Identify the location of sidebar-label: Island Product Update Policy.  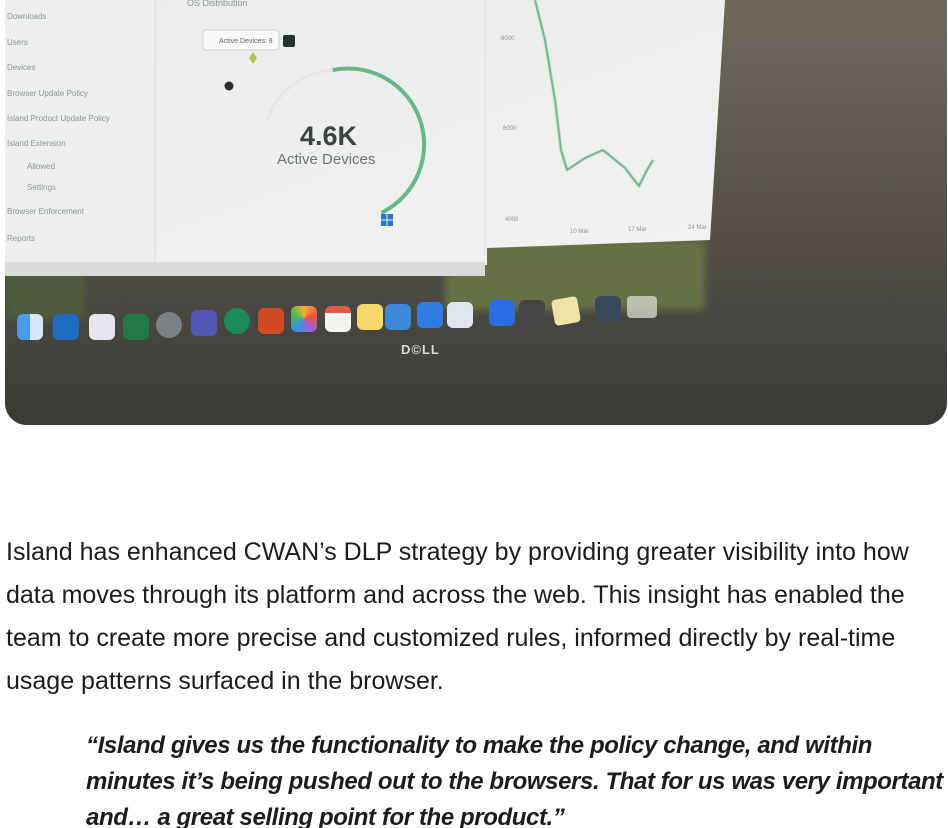
(58, 118).